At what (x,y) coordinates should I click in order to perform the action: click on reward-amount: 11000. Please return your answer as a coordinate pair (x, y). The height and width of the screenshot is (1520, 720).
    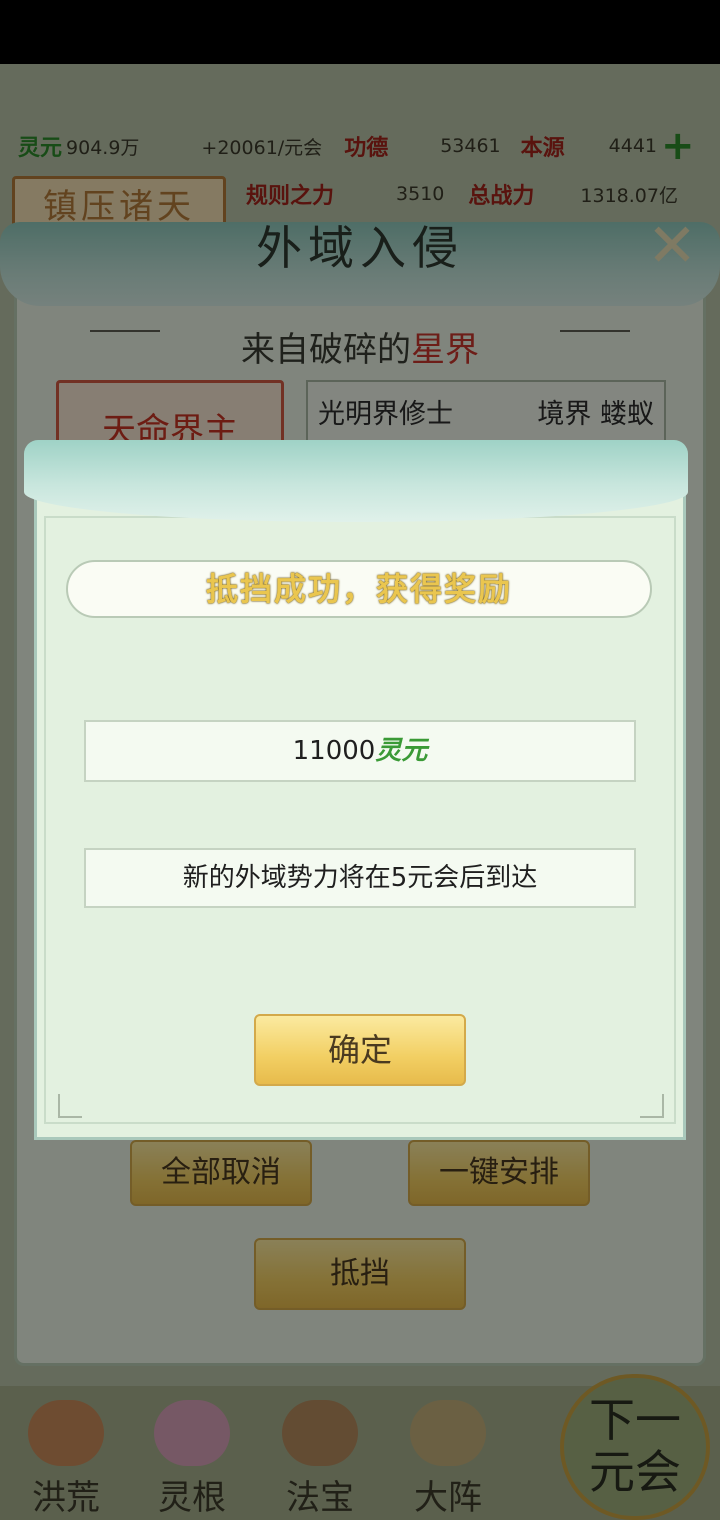
    Looking at the image, I should click on (334, 751).